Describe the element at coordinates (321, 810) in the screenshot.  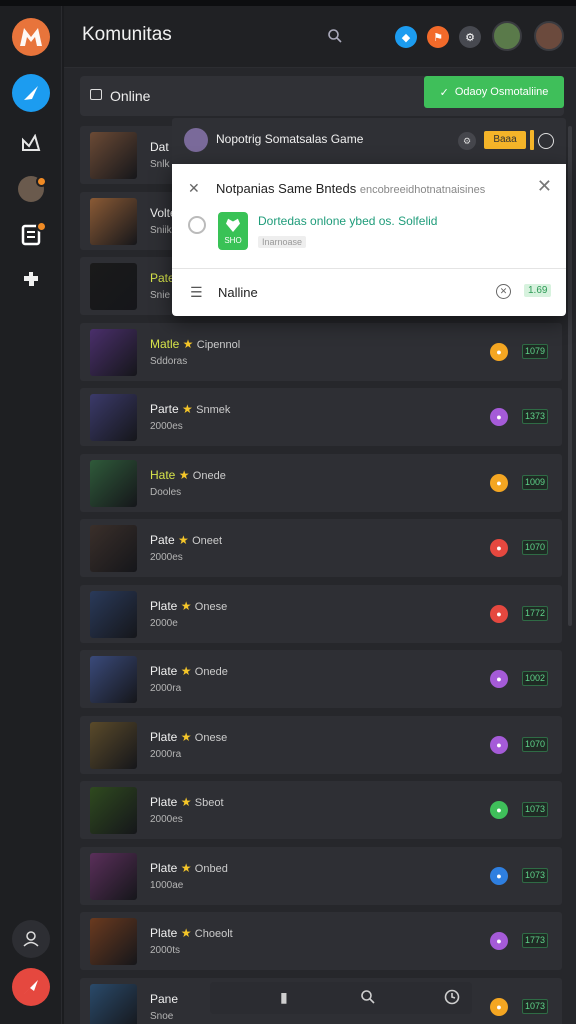
I see `list-item: Plate ★ Sbeot 2000es ● 1073` at that location.